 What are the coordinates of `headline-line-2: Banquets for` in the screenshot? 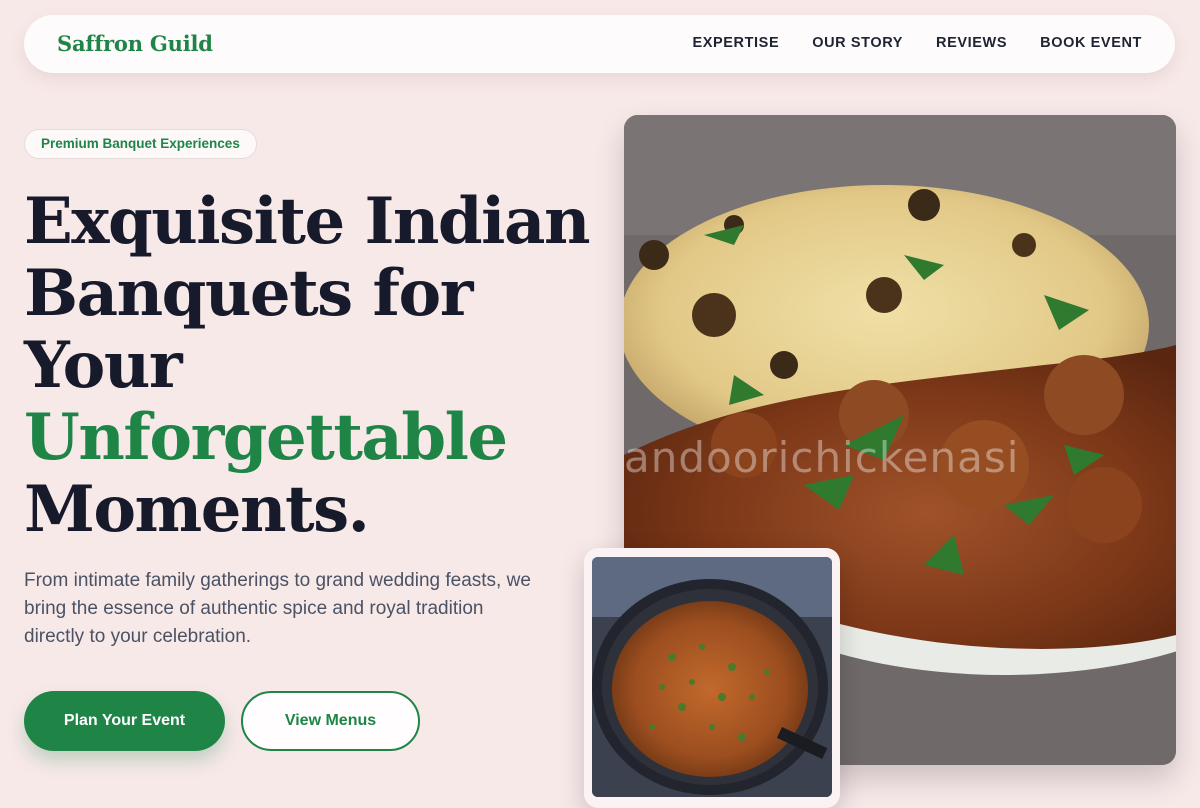 It's located at (248, 293).